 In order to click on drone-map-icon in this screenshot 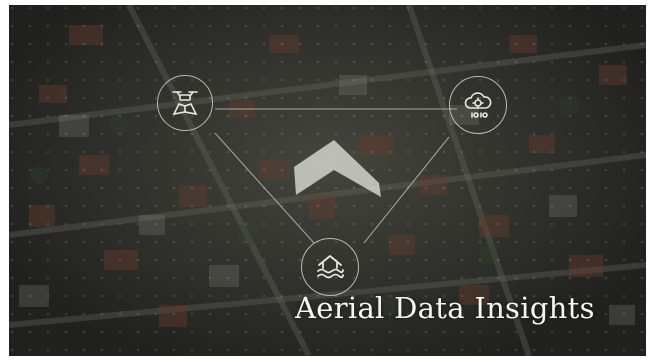, I will do `click(185, 103)`.